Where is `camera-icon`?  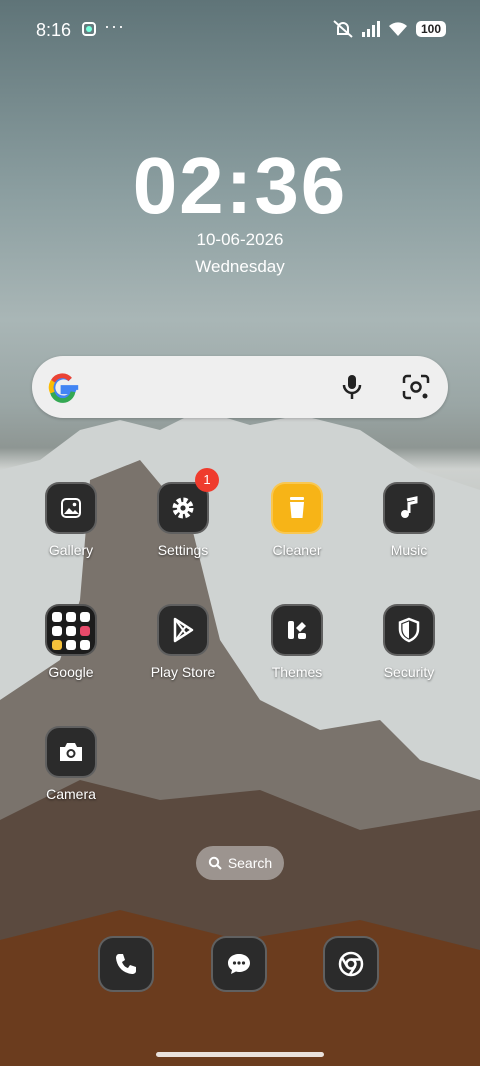 camera-icon is located at coordinates (71, 752).